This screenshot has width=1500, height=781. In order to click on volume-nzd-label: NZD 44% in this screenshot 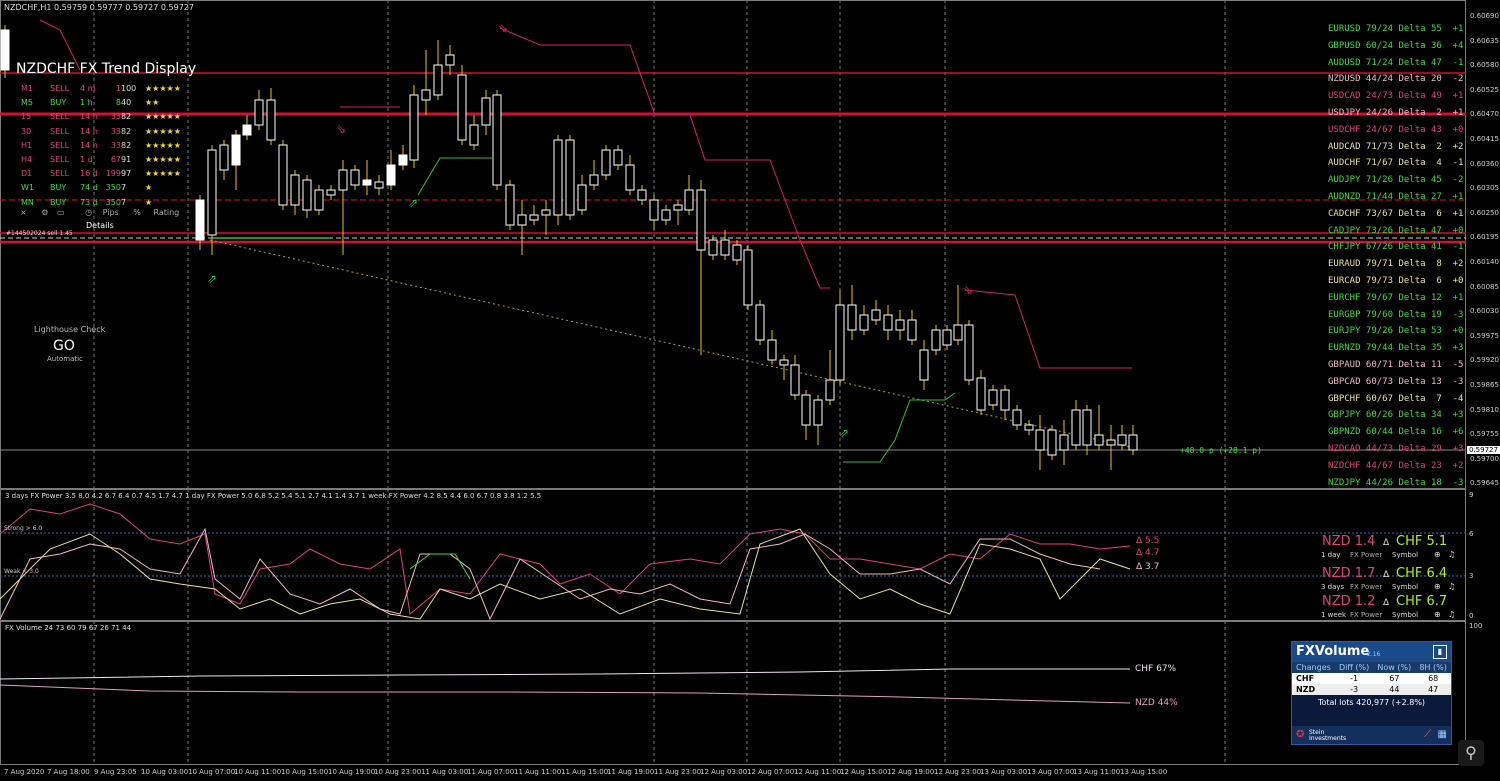, I will do `click(1156, 703)`.